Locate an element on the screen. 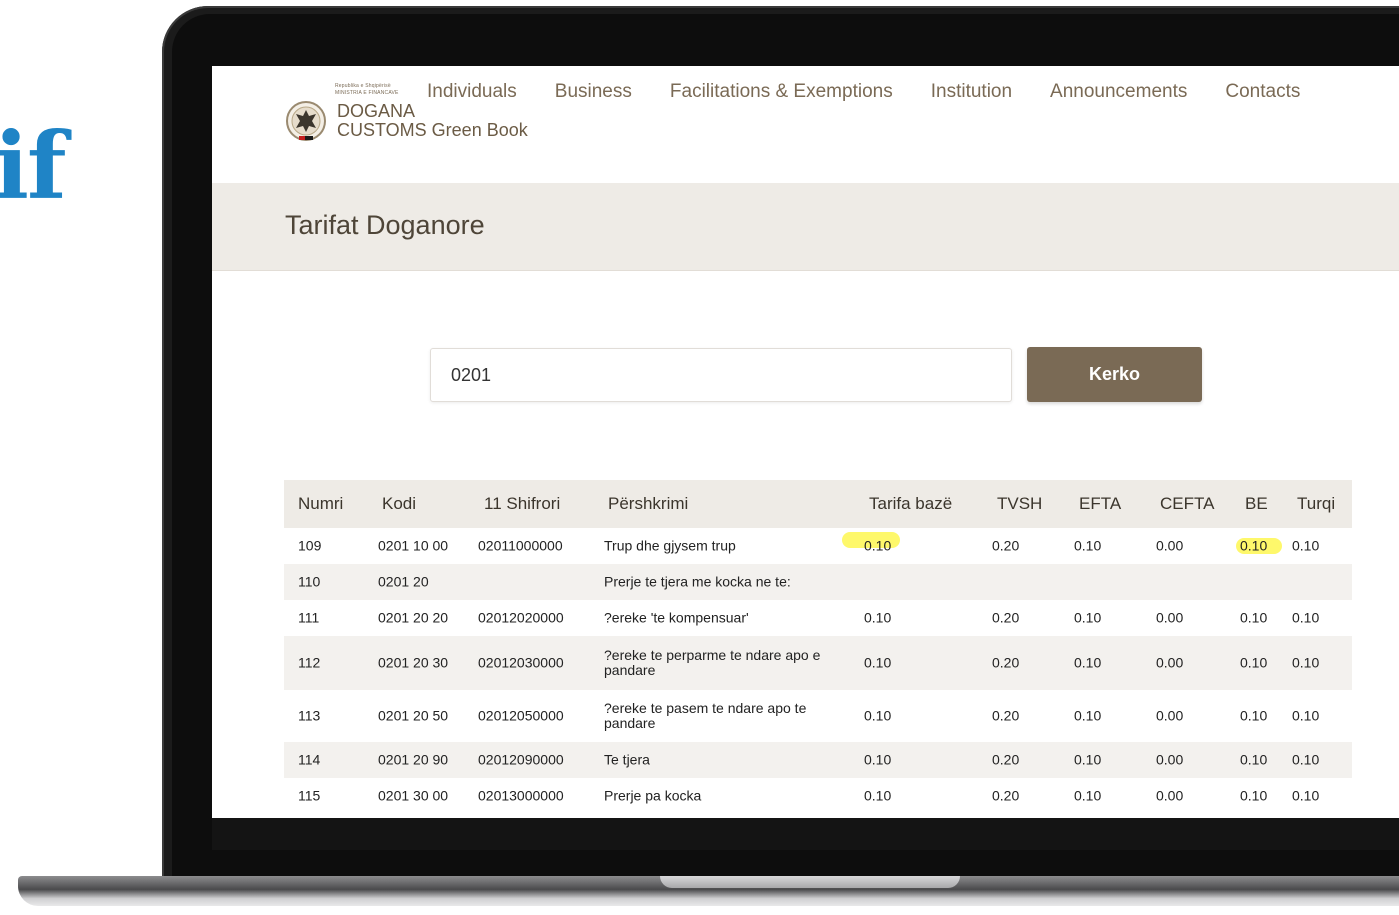  cell-numri: 113 is located at coordinates (309, 715).